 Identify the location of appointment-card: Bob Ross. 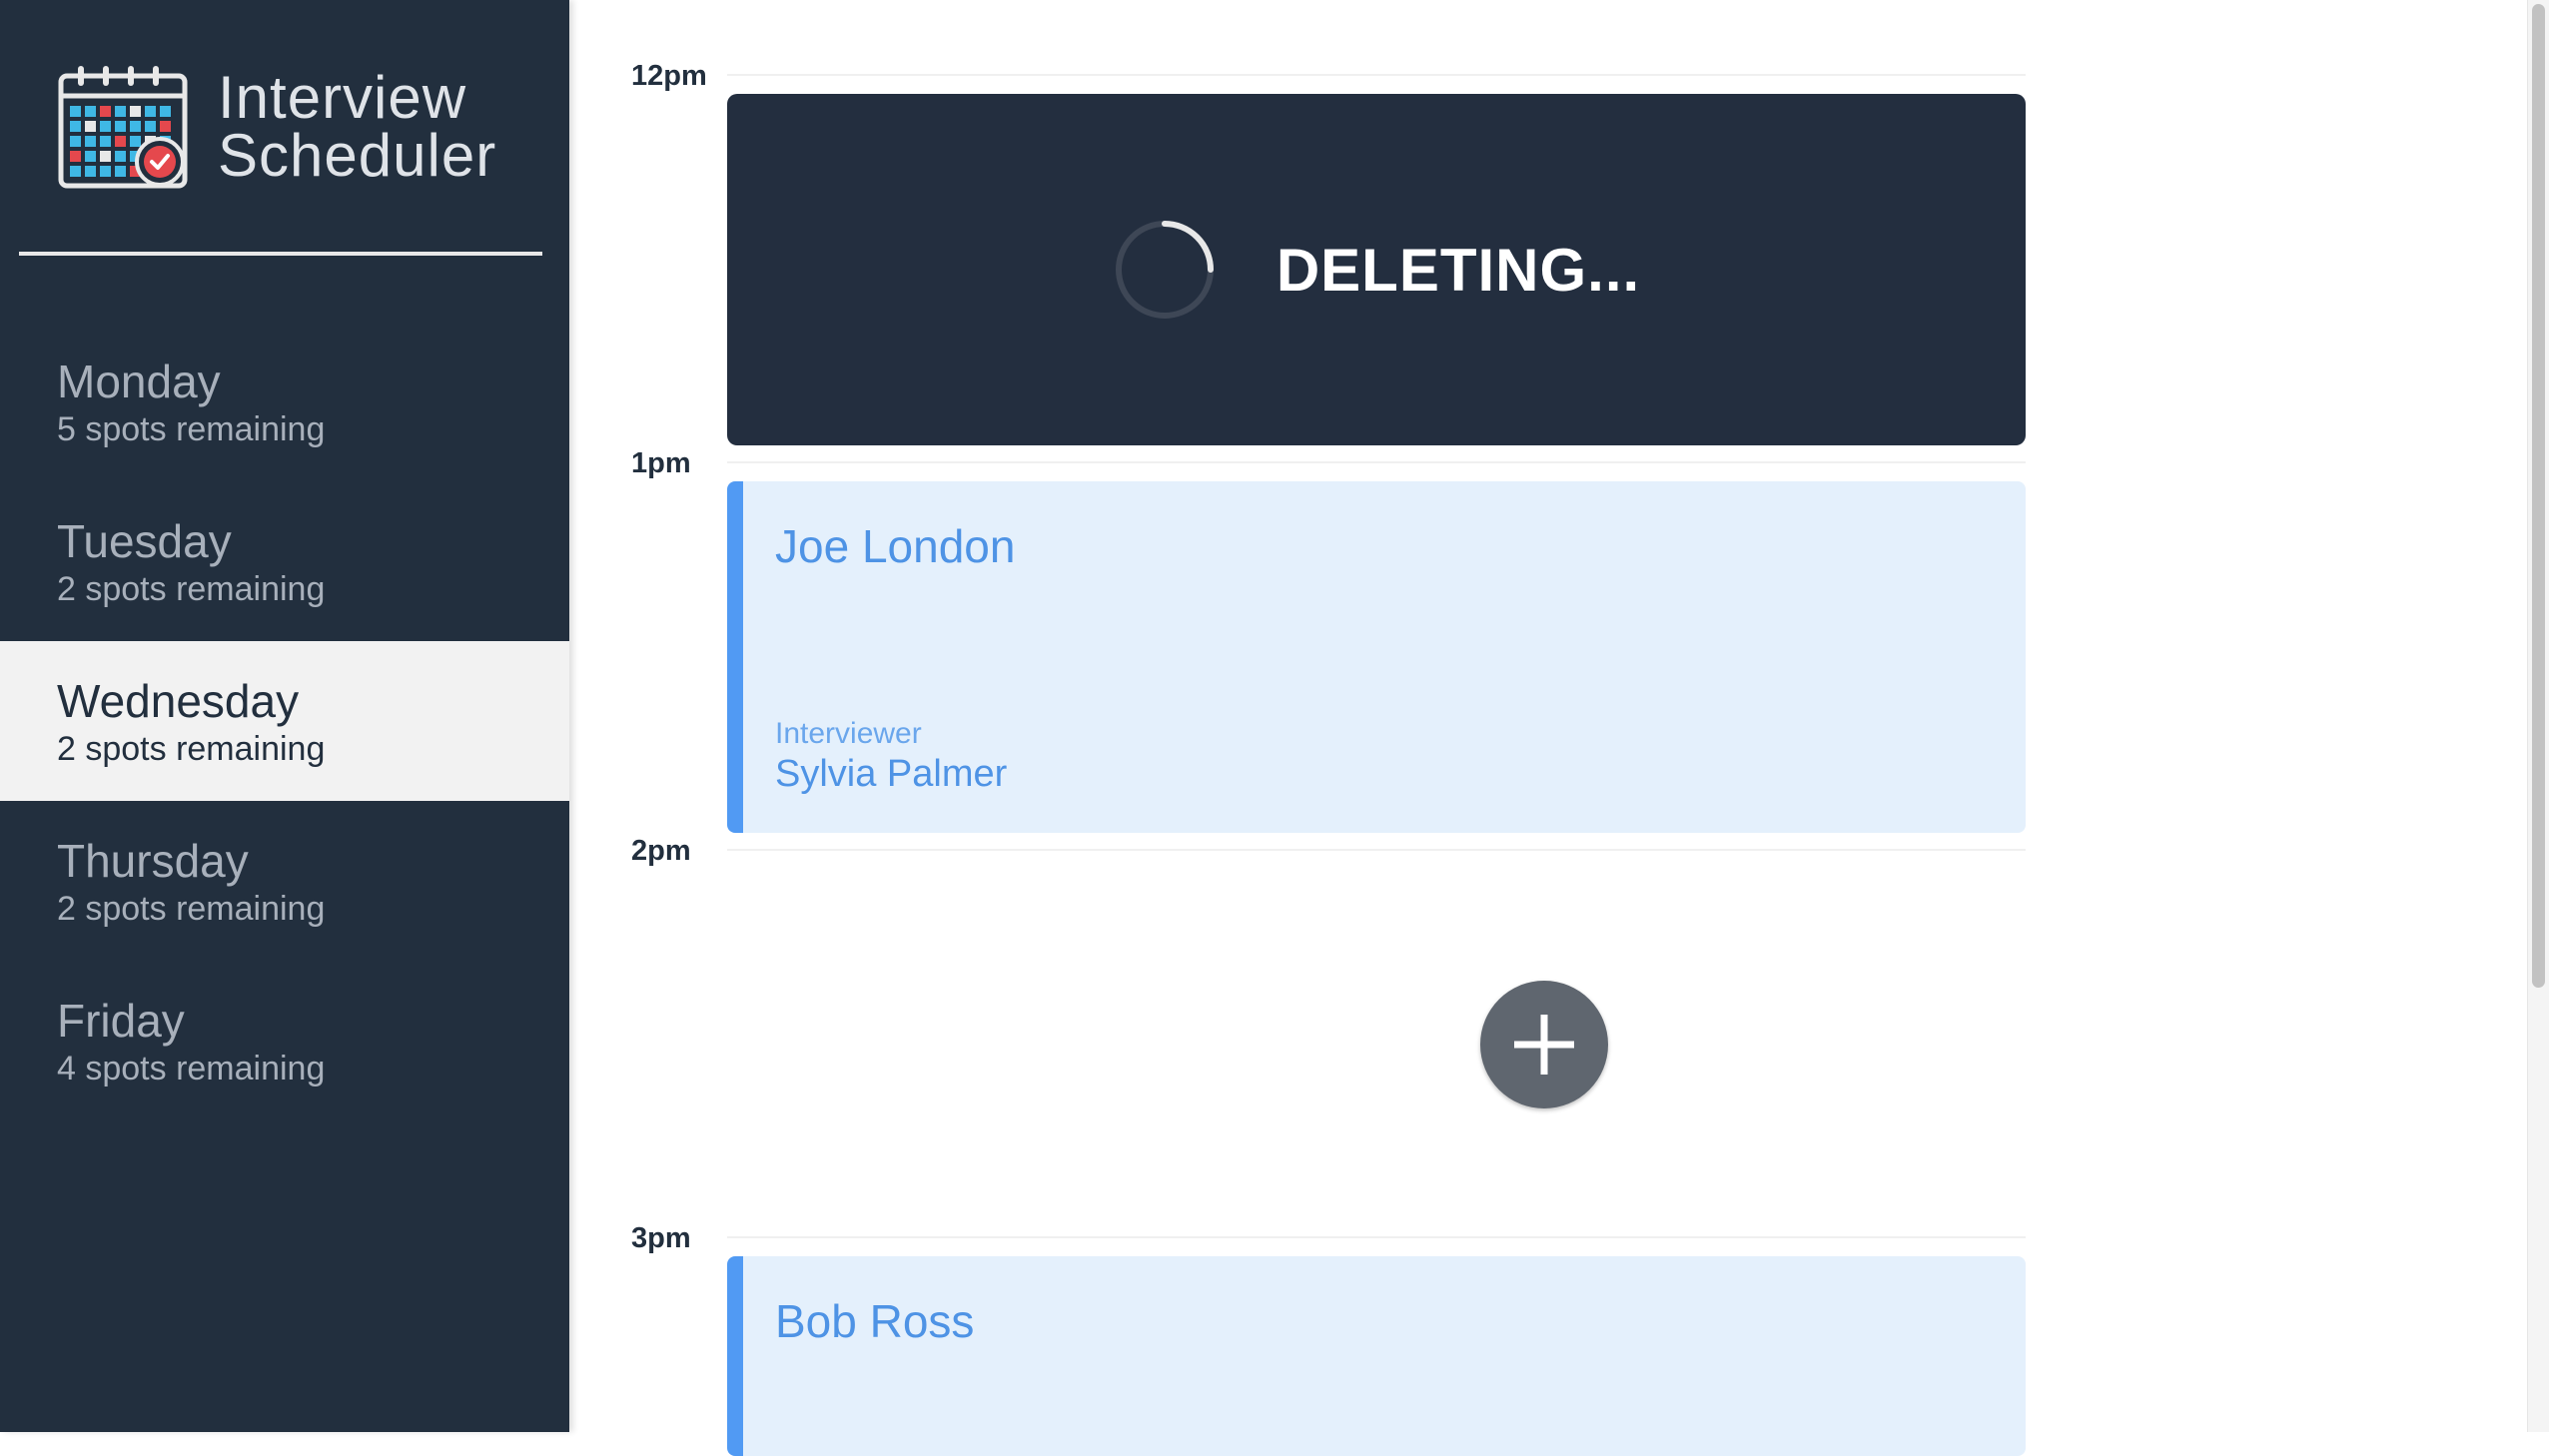
(1376, 1356).